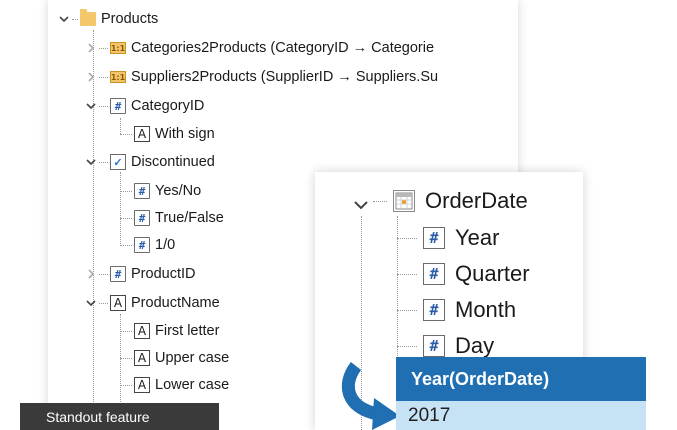  What do you see at coordinates (119, 416) in the screenshot?
I see `standout-feature-badge: Standout feature` at bounding box center [119, 416].